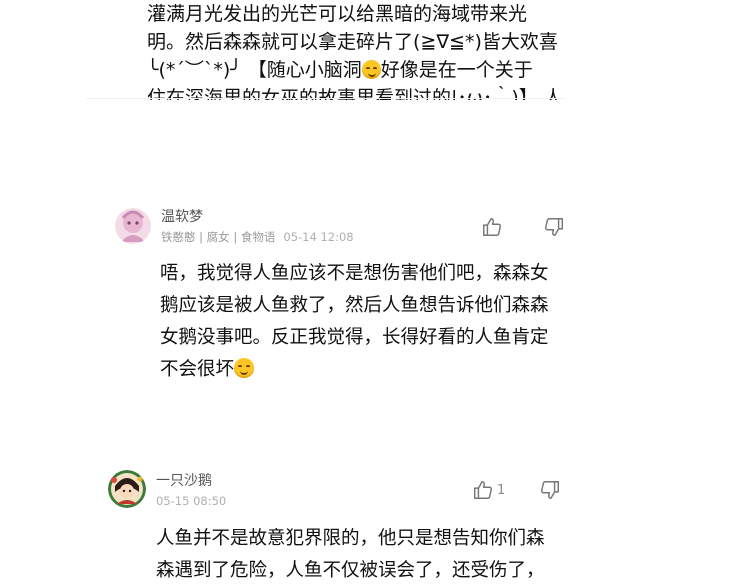 Image resolution: width=750 pixels, height=587 pixels. Describe the element at coordinates (354, 273) in the screenshot. I see `comment-body-line: 唔，我觉得人鱼应该不是想伤害他们吧，森森女` at that location.